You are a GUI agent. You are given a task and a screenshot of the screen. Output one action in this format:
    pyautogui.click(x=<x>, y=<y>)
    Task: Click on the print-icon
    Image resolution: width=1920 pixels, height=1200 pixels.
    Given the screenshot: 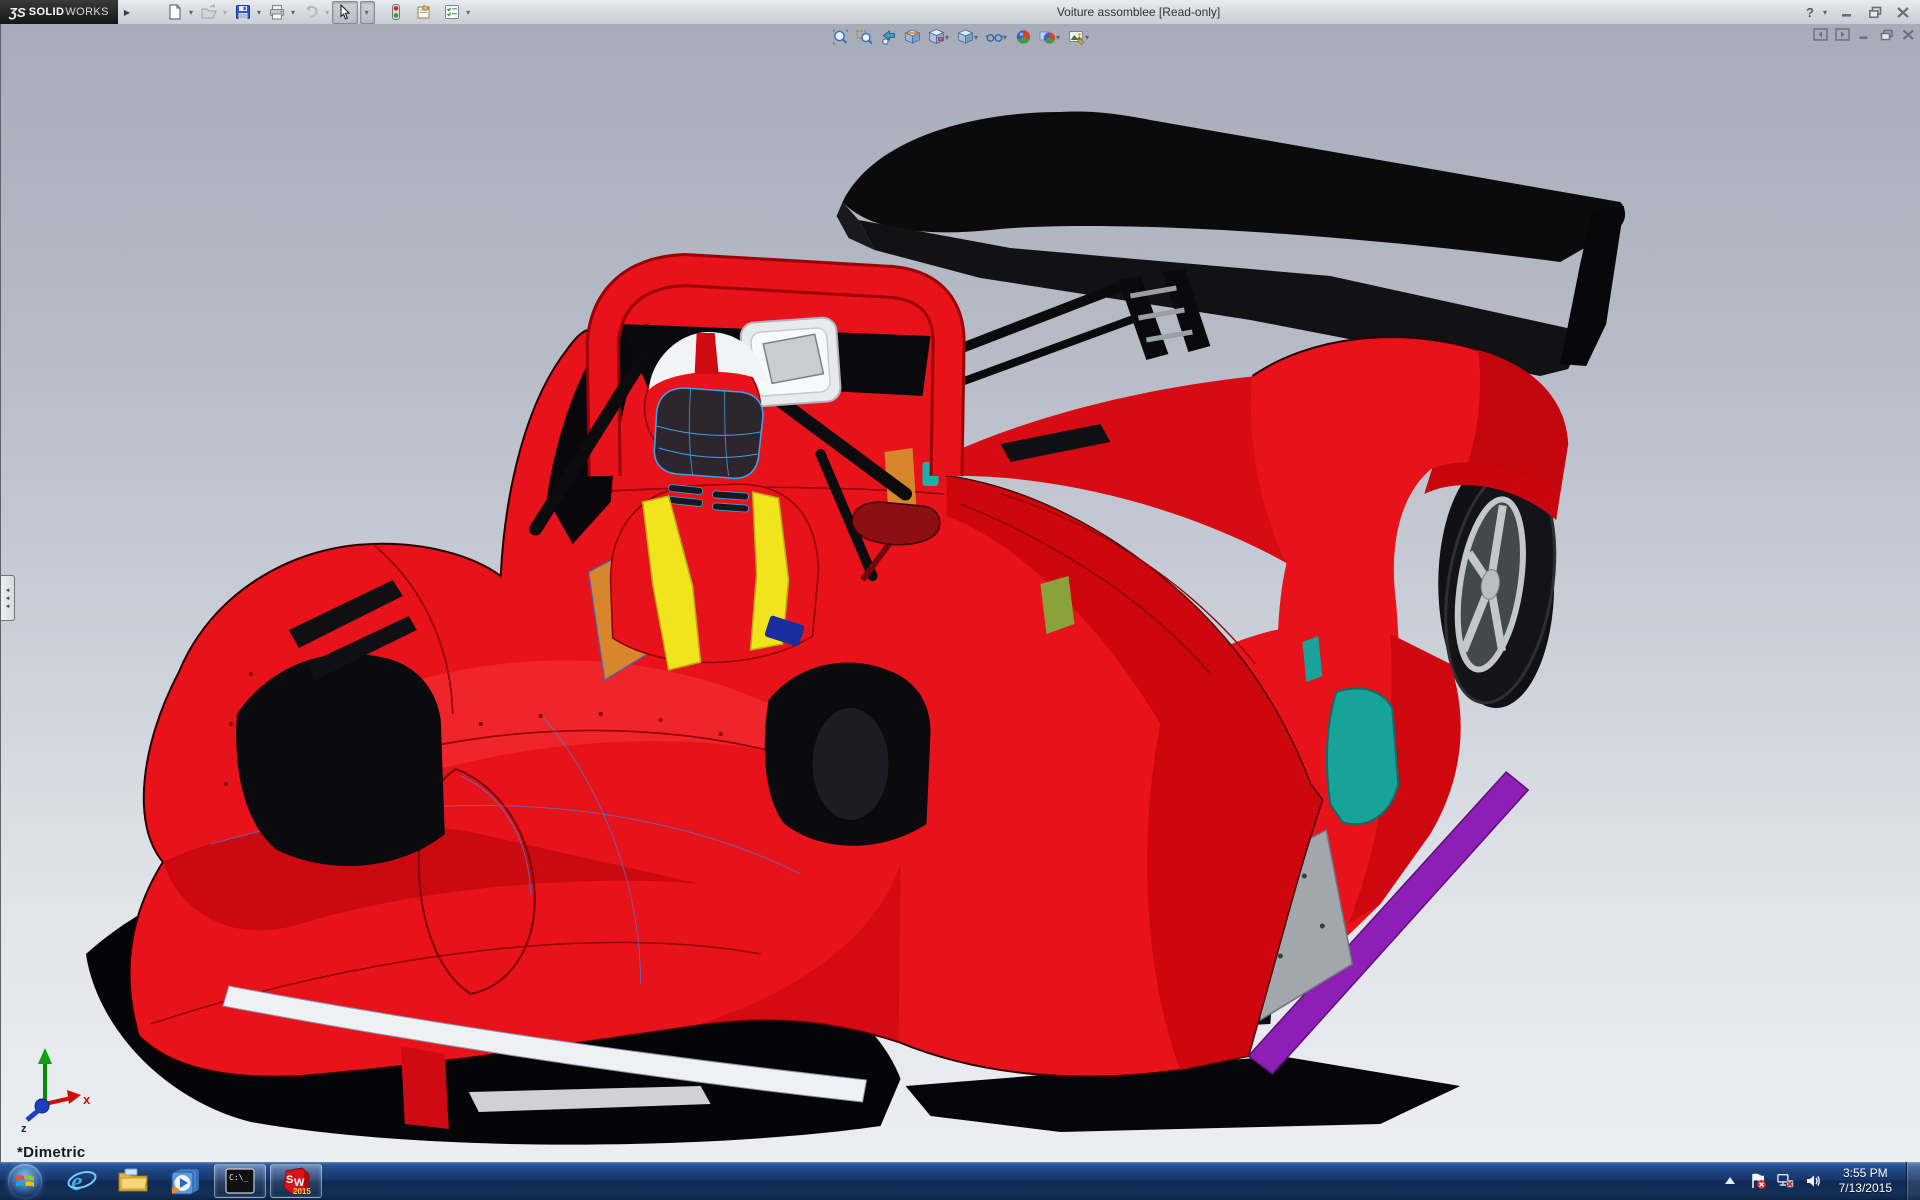 What is the action you would take?
    pyautogui.click(x=277, y=12)
    